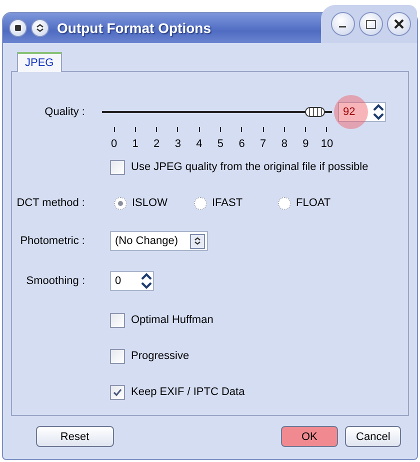 The image size is (420, 462). Describe the element at coordinates (313, 203) in the screenshot. I see `radio-label: FLOAT` at that location.